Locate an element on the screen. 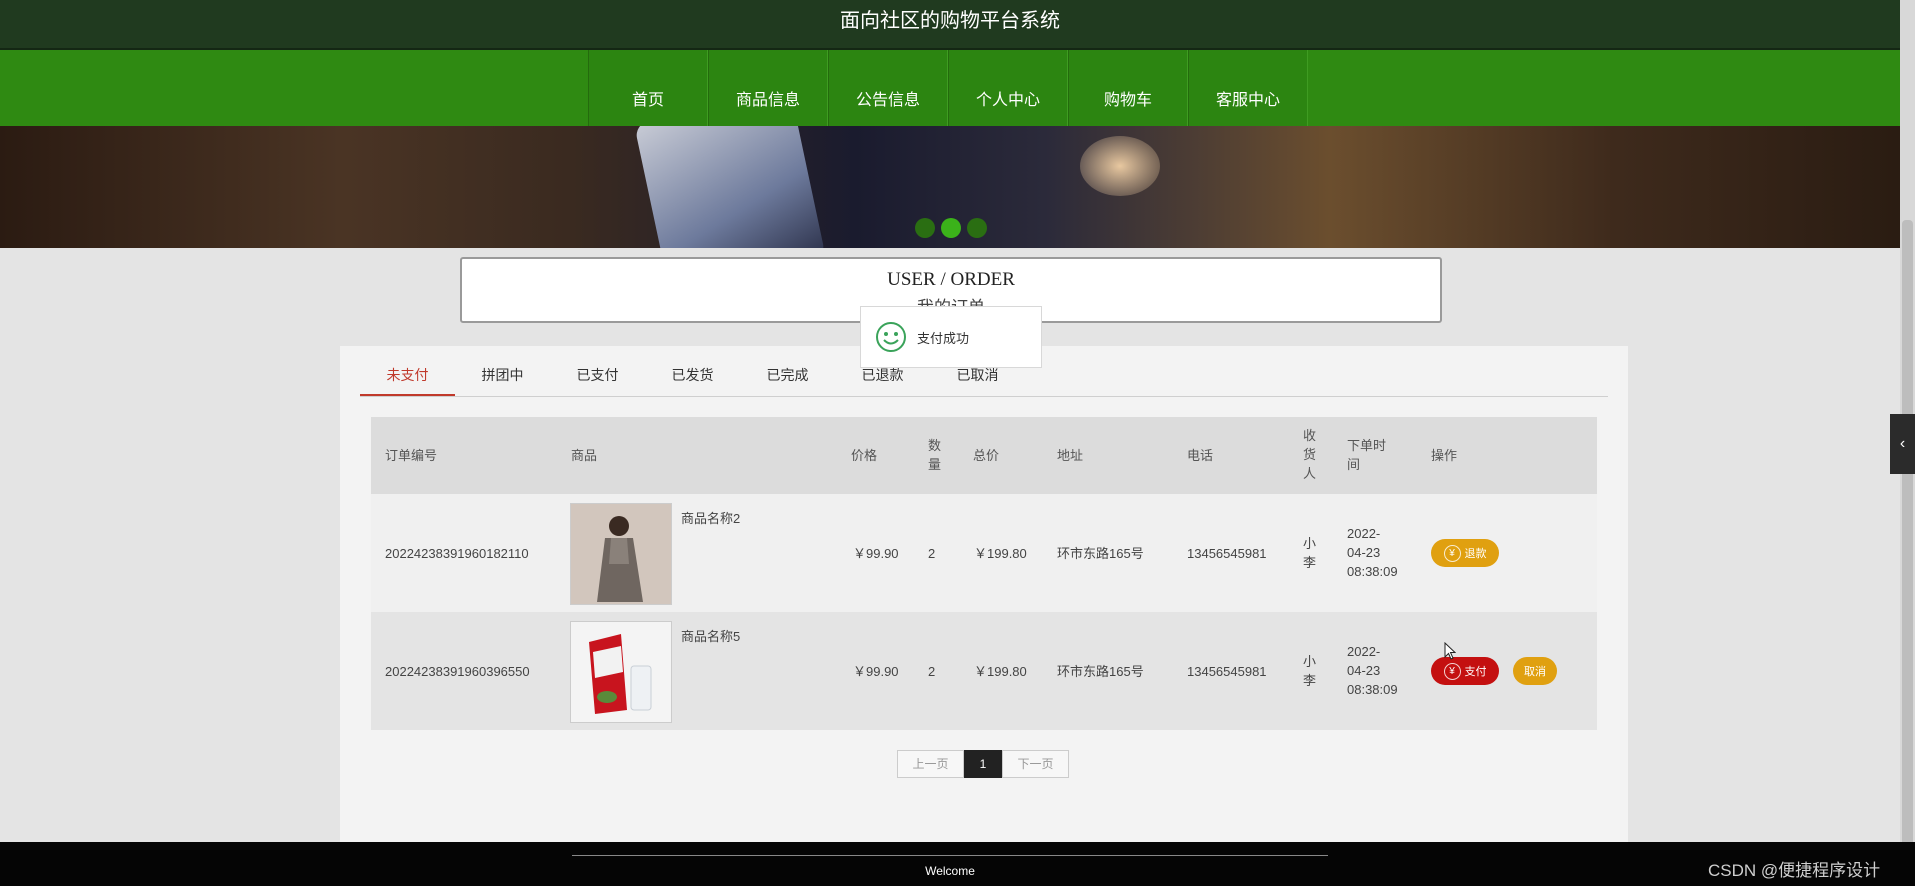 The image size is (1915, 886). pay-button: ¥ 支付 is located at coordinates (1465, 671).